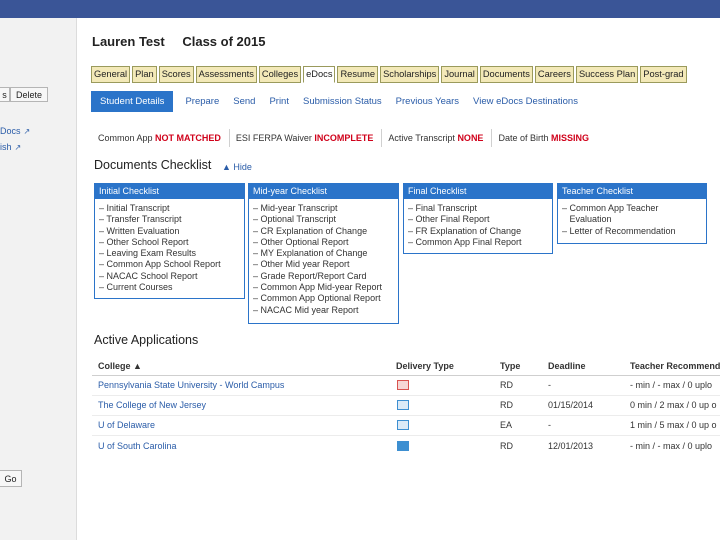  What do you see at coordinates (280, 74) in the screenshot?
I see `tab-colleges: Colleges` at bounding box center [280, 74].